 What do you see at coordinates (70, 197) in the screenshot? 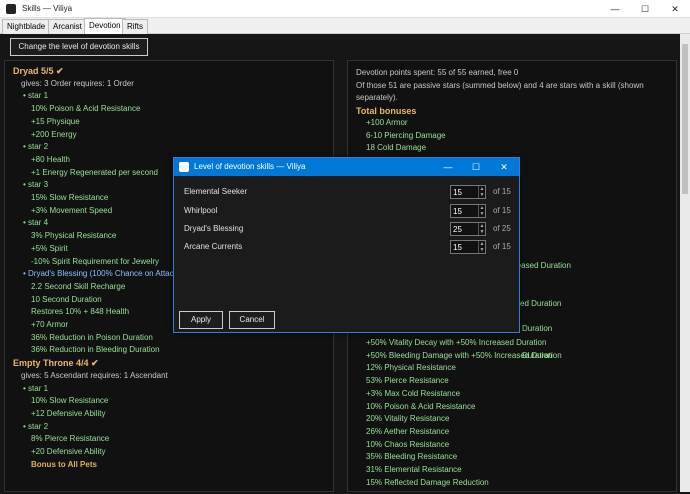
I see `text-line: 15% Slow Resistance` at bounding box center [70, 197].